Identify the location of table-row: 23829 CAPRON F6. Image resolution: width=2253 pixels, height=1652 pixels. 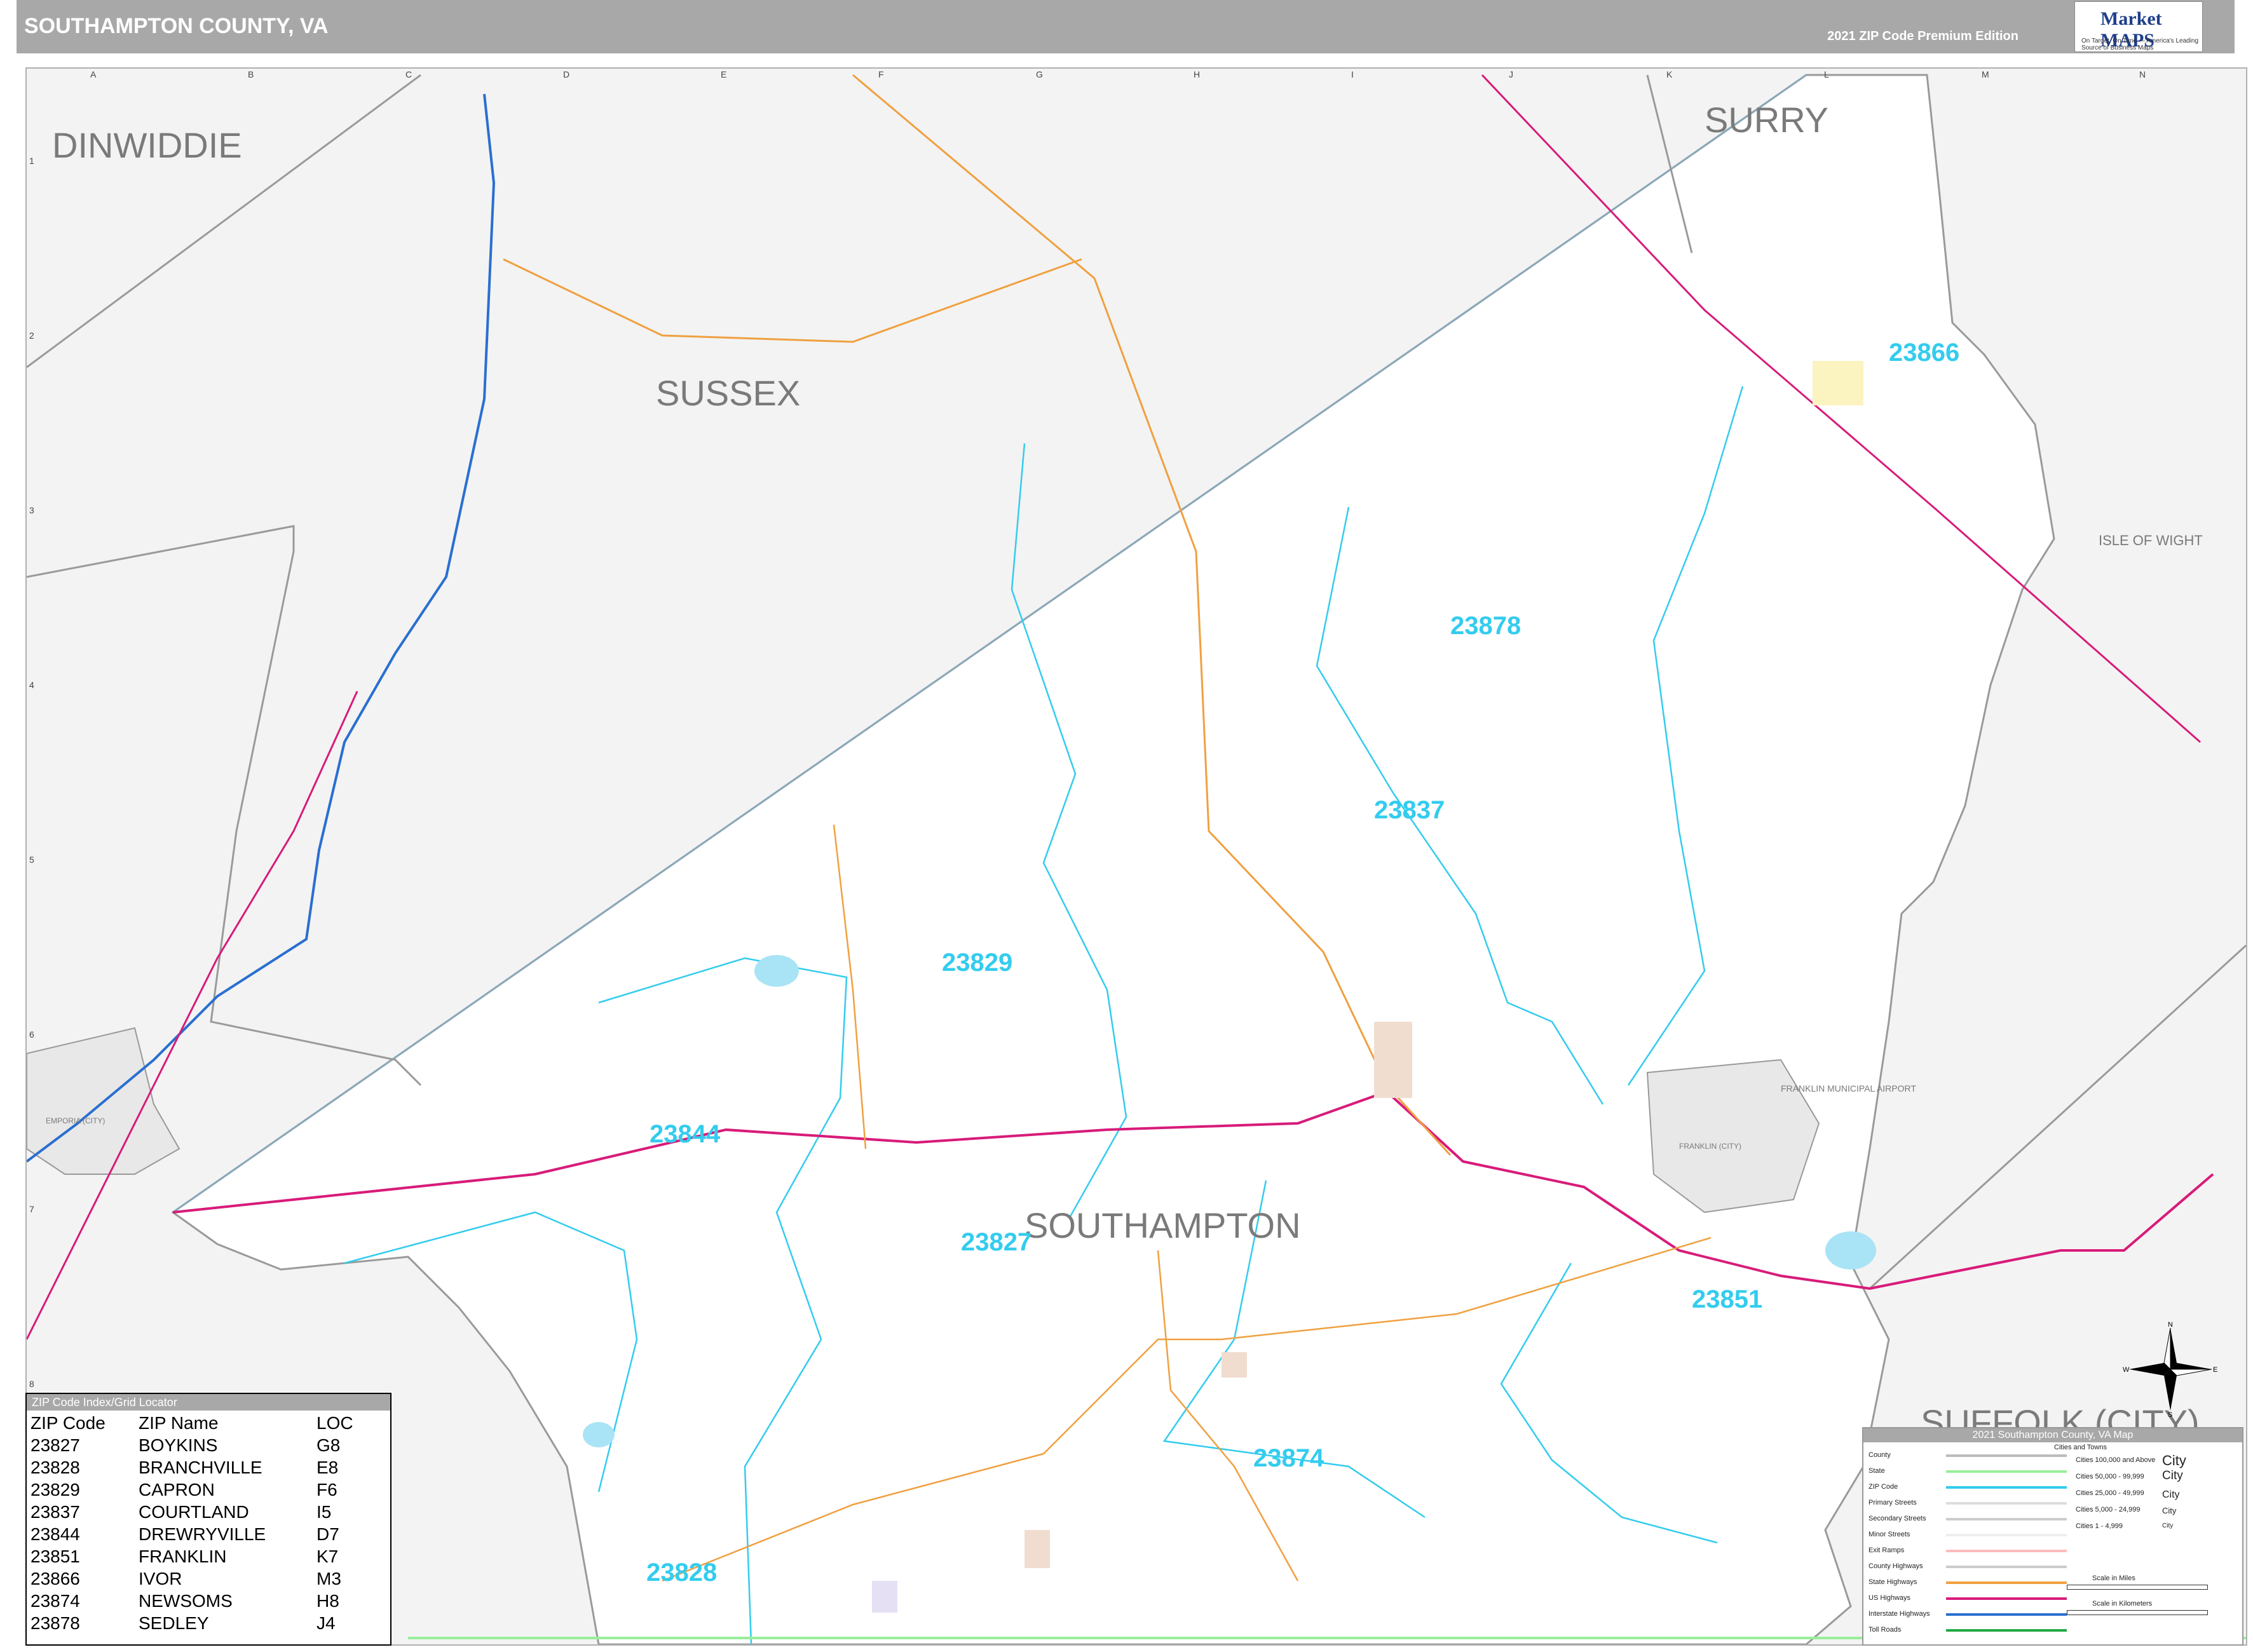
(194, 1490).